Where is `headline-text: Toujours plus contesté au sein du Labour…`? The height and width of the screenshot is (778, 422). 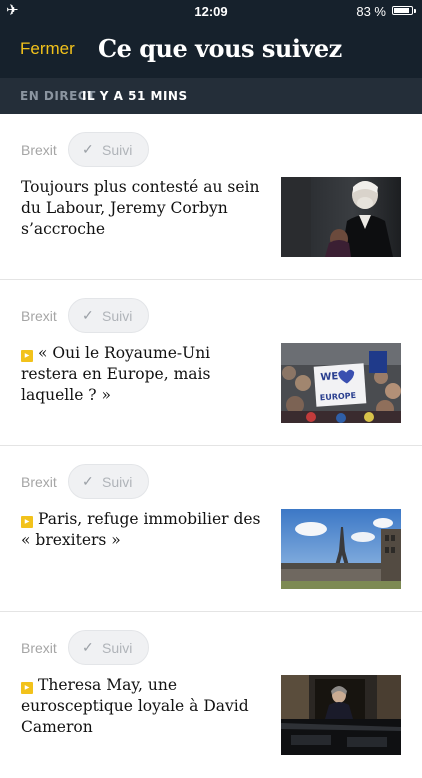 headline-text: Toujours plus contesté au sein du Labour… is located at coordinates (140, 208).